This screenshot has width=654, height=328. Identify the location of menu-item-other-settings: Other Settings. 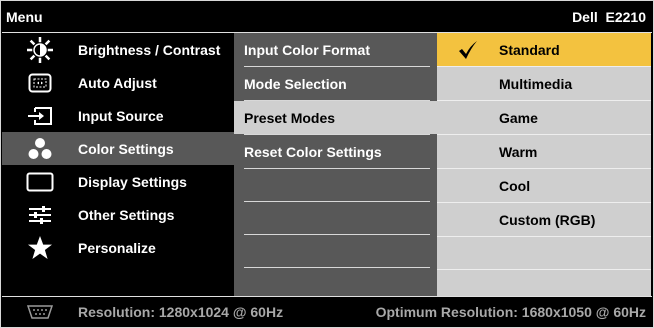
(118, 214).